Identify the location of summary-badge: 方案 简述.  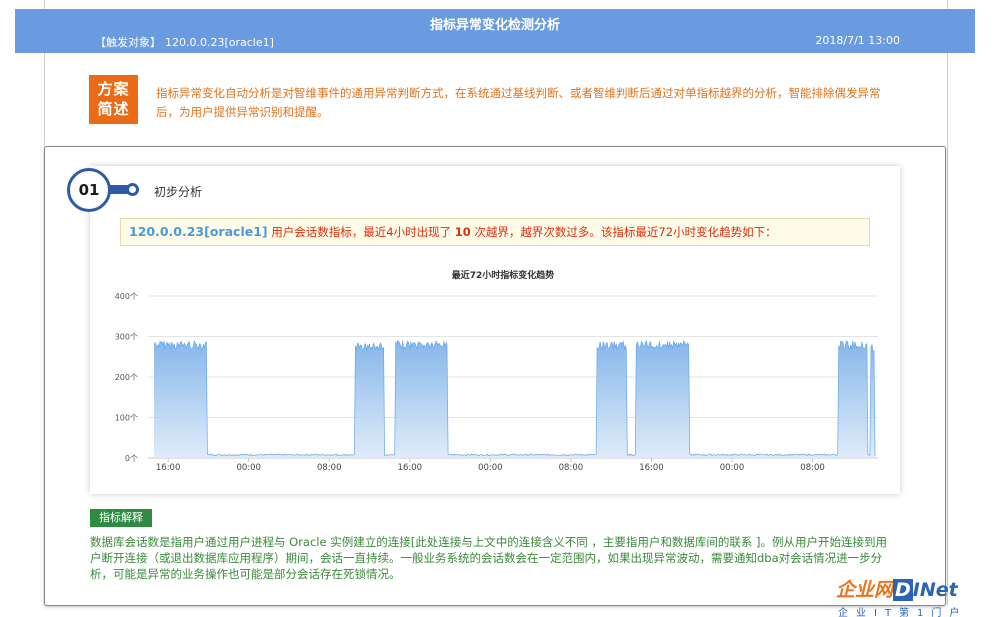
(113, 99).